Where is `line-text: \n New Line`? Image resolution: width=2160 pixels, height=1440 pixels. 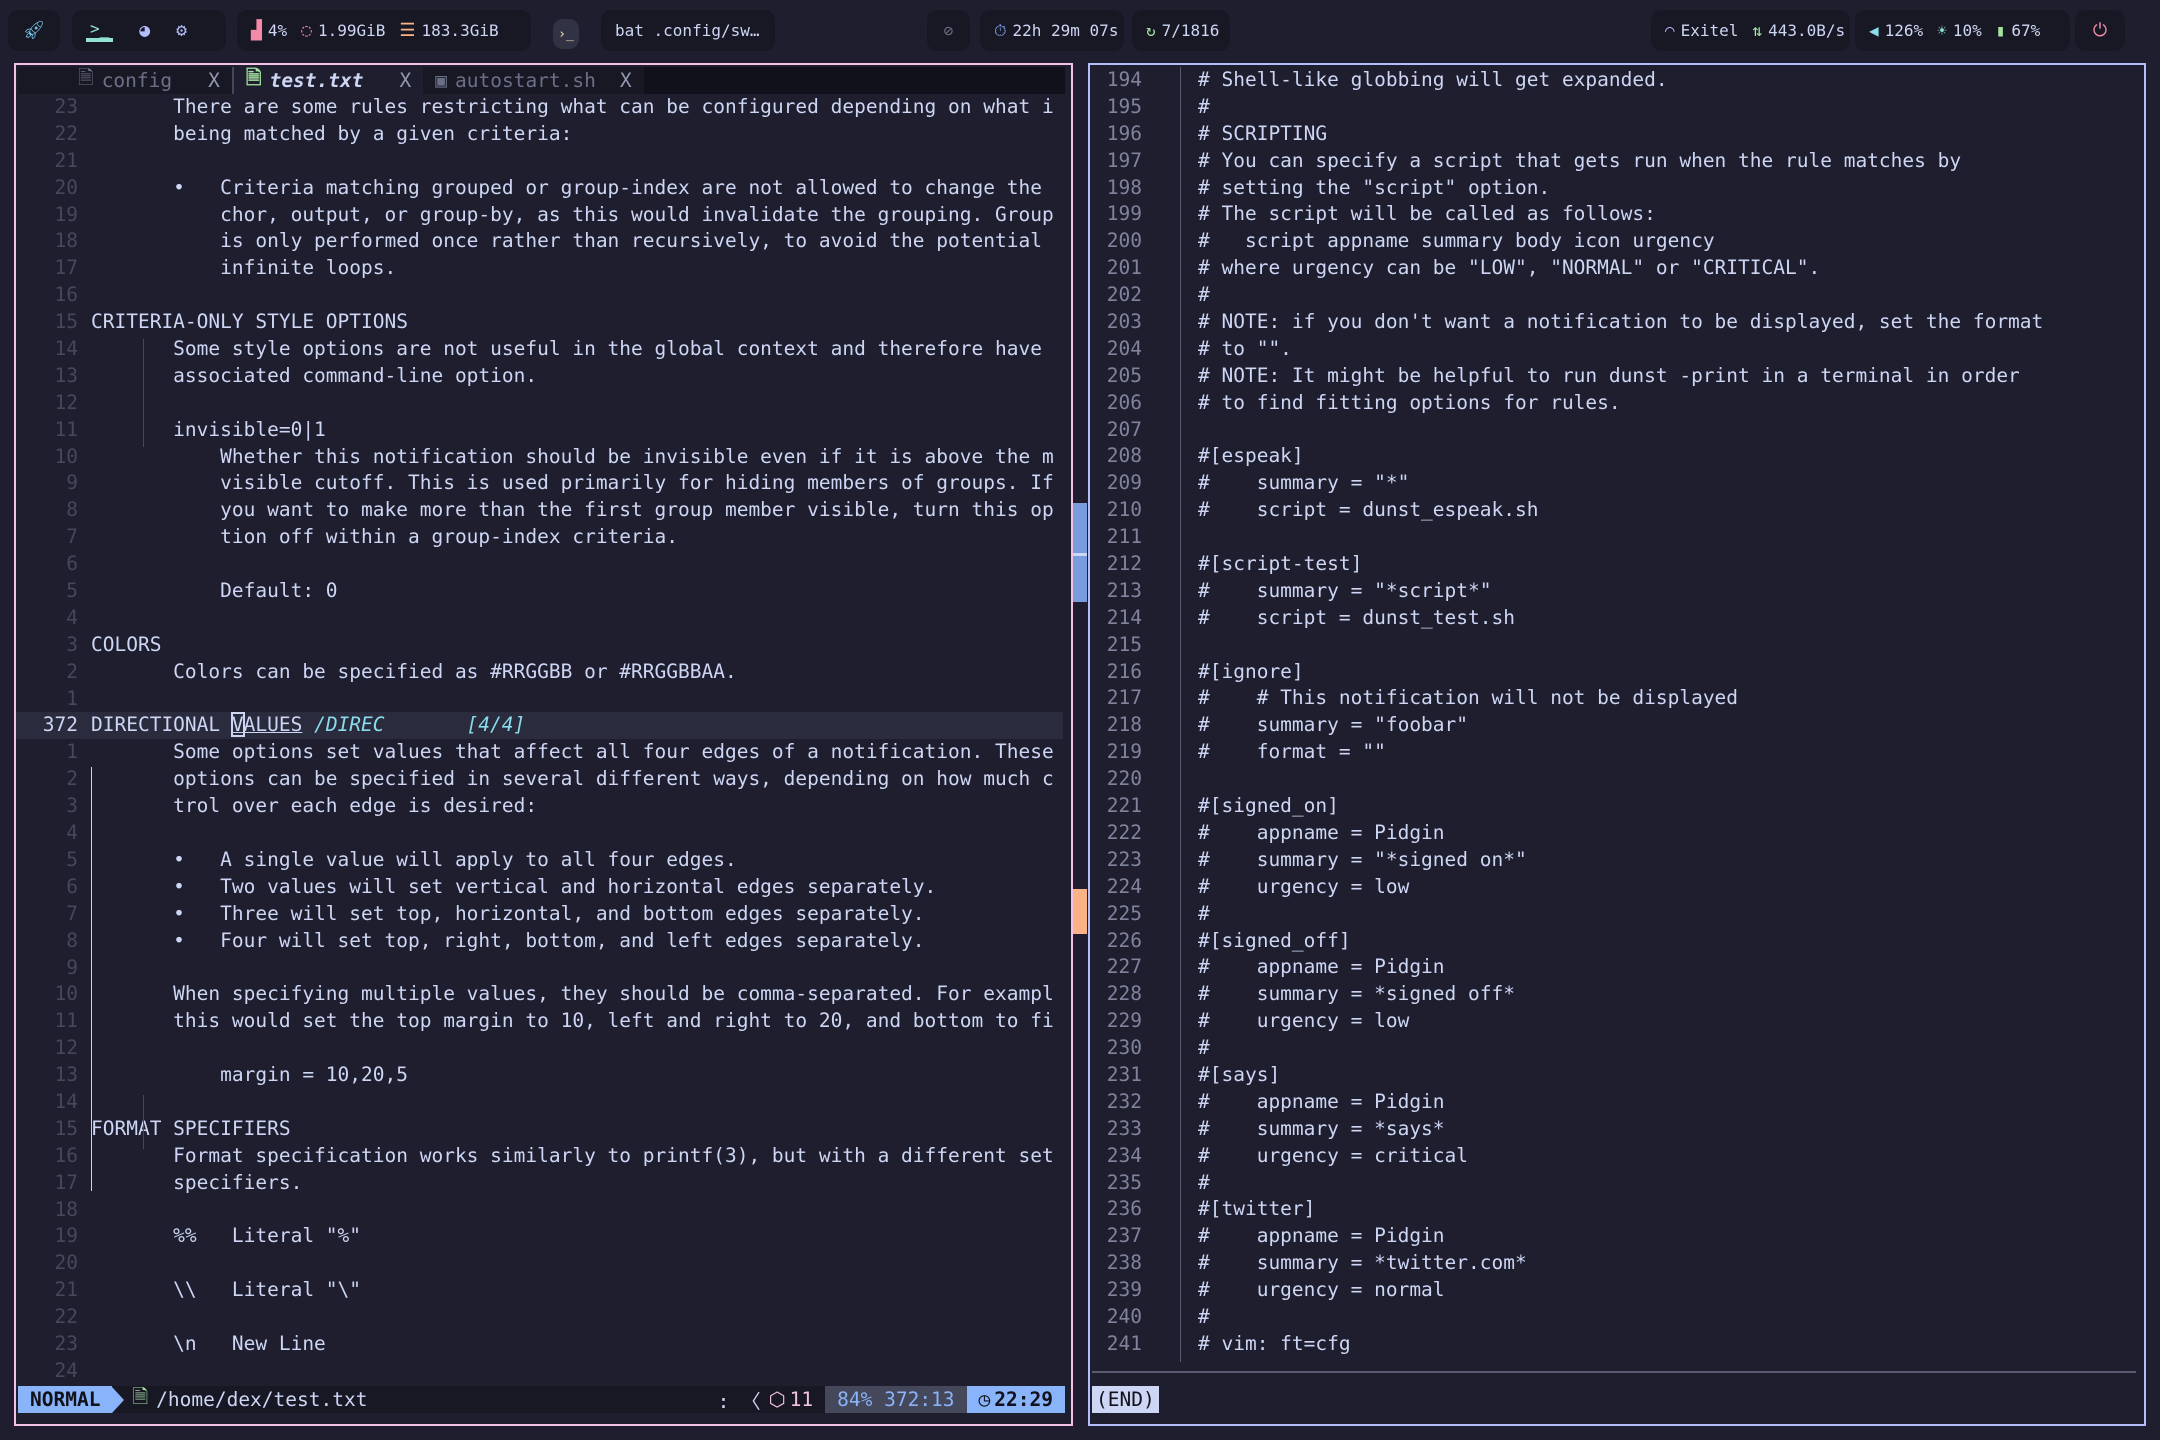 line-text: \n New Line is located at coordinates (208, 1343).